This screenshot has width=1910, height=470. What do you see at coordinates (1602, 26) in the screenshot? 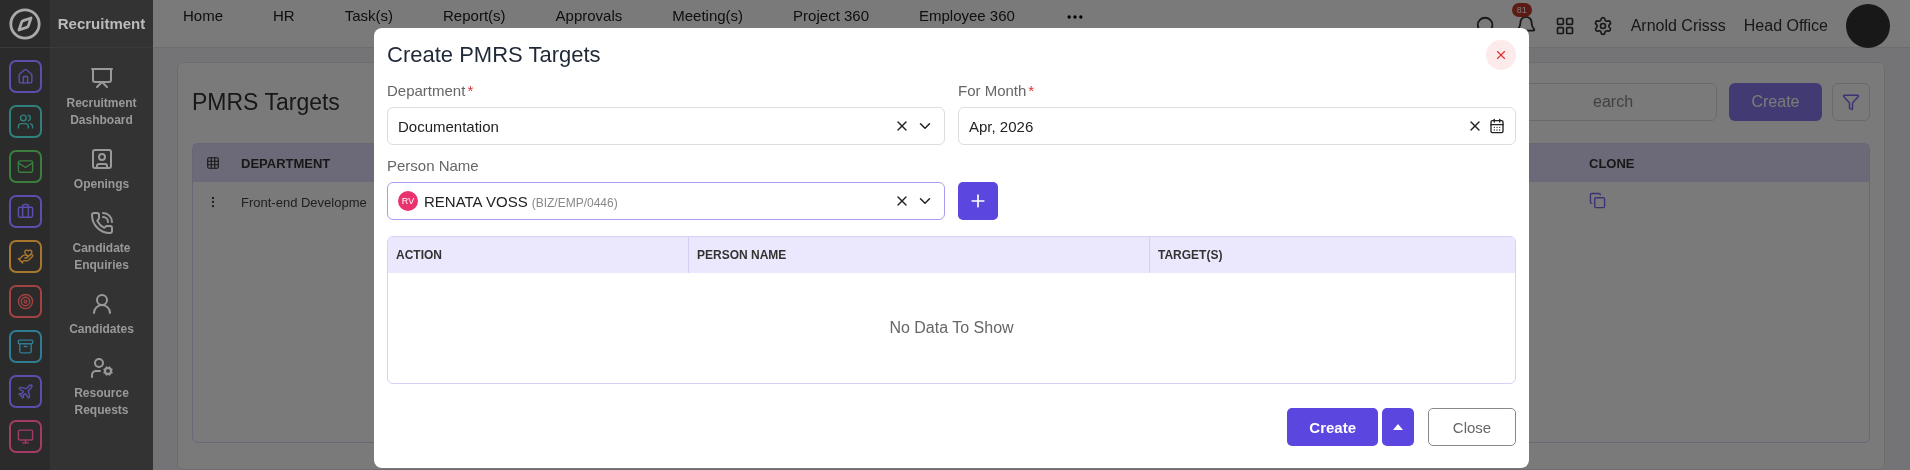
I see `settings-icon` at bounding box center [1602, 26].